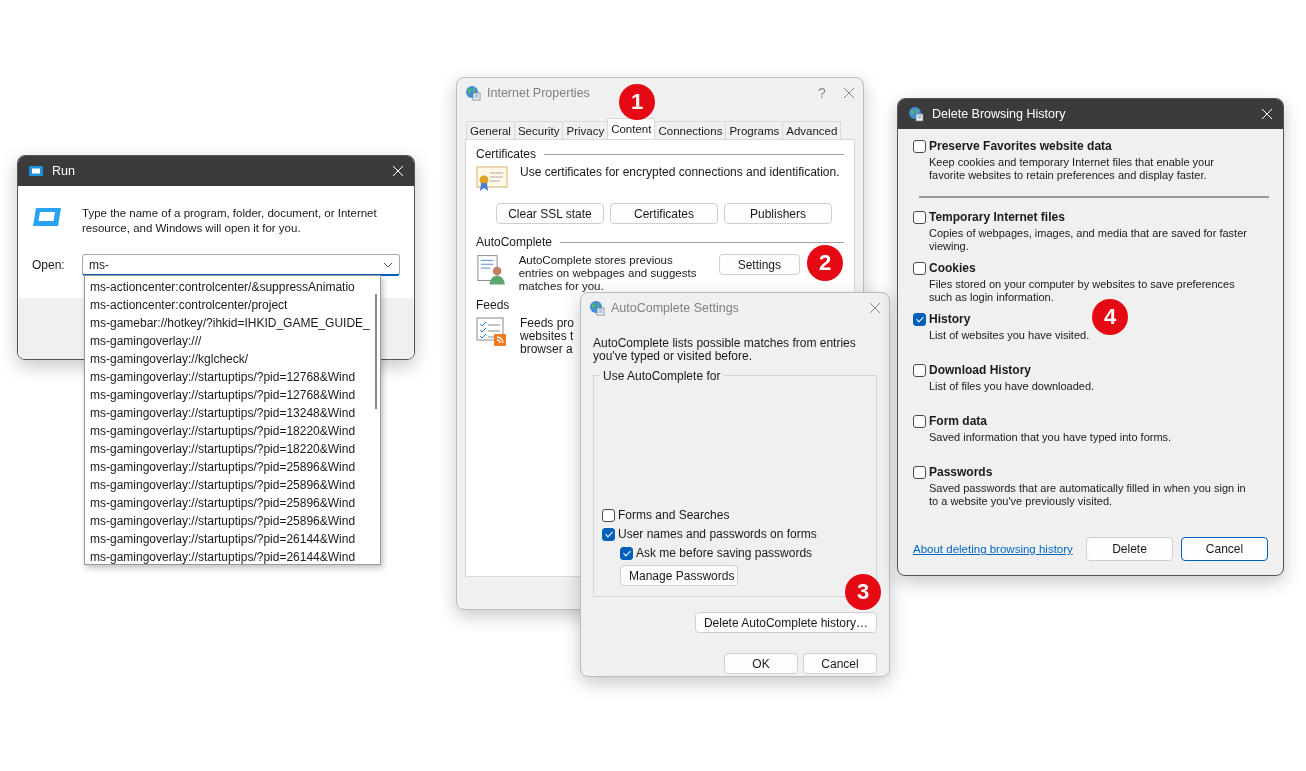 This screenshot has width=1306, height=771. What do you see at coordinates (230, 341) in the screenshot?
I see `suggestion-item: ms-gamingoverlay:///` at bounding box center [230, 341].